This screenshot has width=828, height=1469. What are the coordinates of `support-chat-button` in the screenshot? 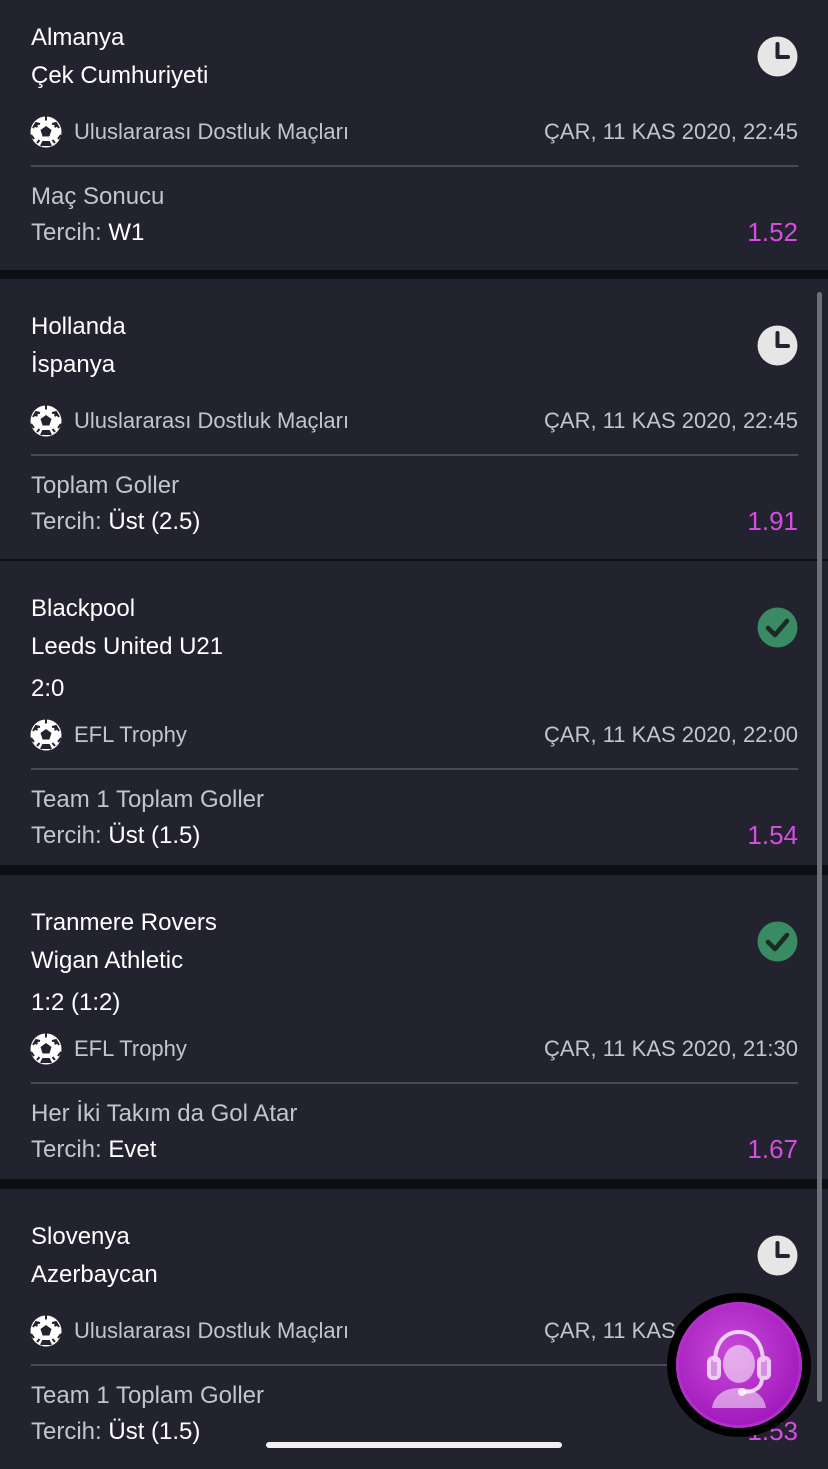 It's located at (739, 1365).